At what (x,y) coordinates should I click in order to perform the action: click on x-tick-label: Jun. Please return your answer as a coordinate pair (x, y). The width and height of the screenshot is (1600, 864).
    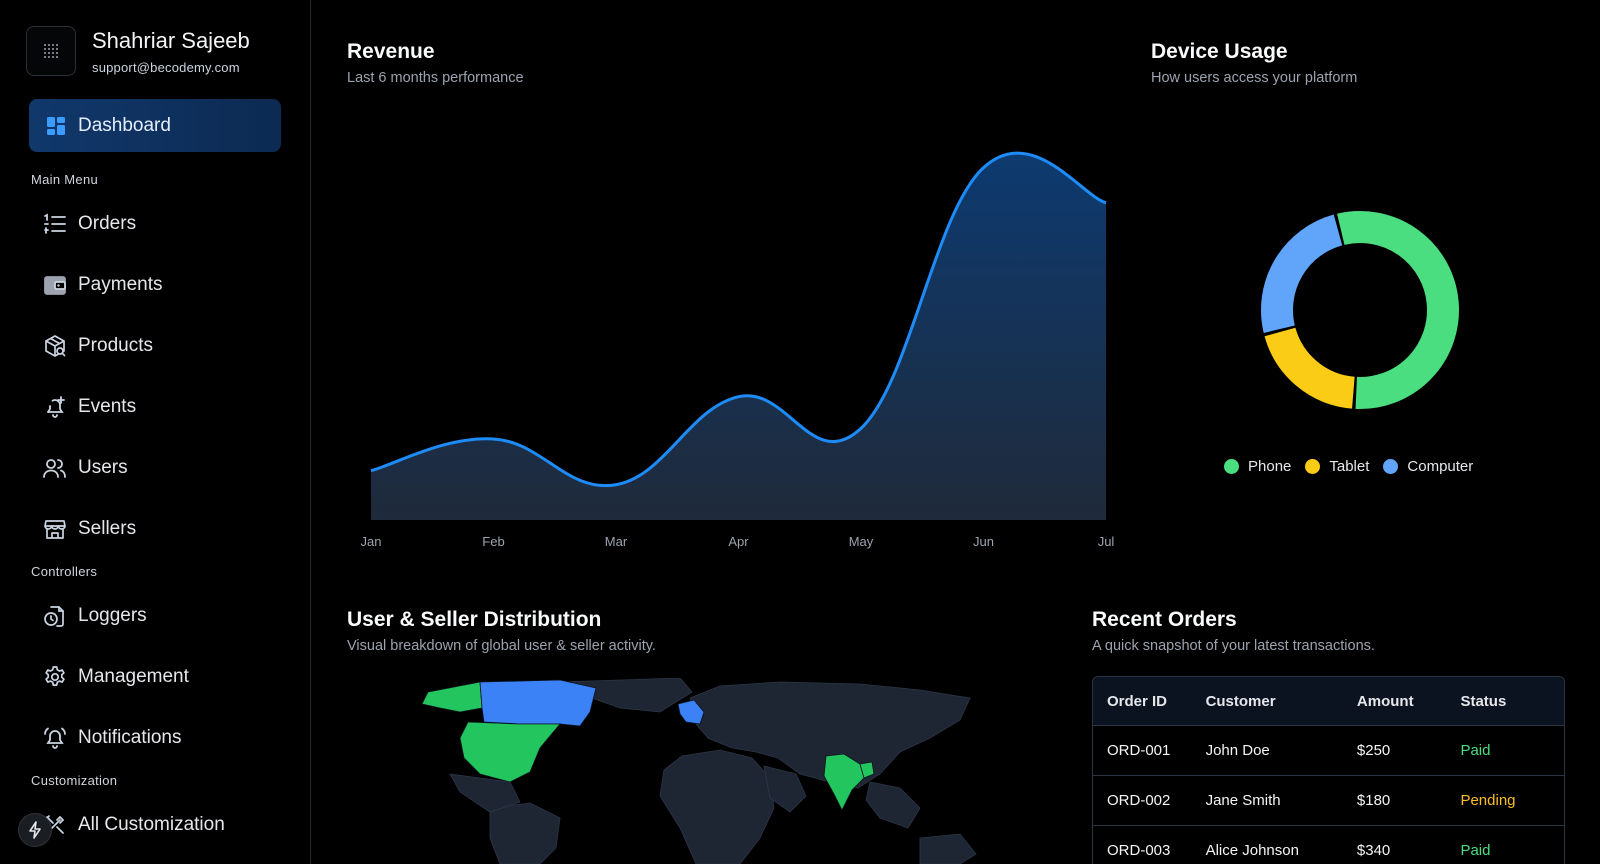
    Looking at the image, I should click on (983, 541).